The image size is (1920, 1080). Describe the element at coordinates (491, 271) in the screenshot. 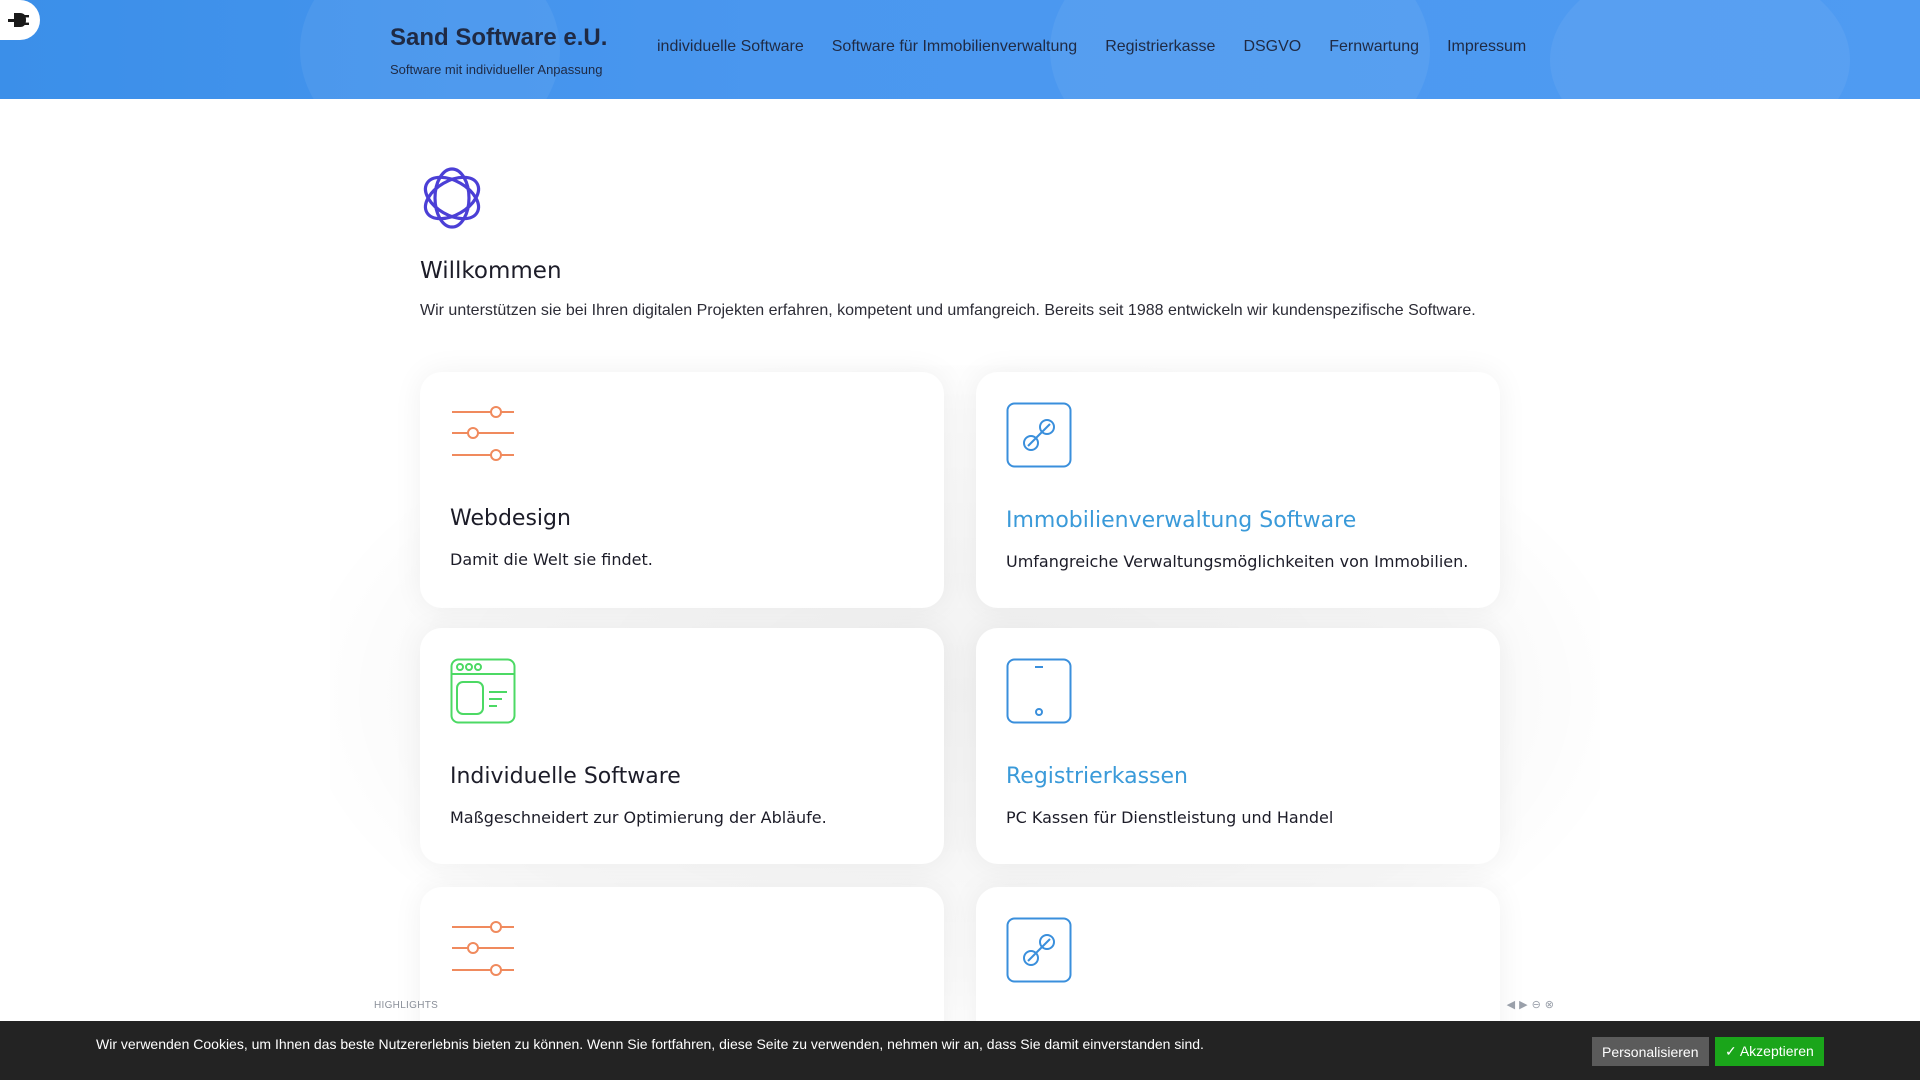

I see `welcome-title: Willkommen` at that location.